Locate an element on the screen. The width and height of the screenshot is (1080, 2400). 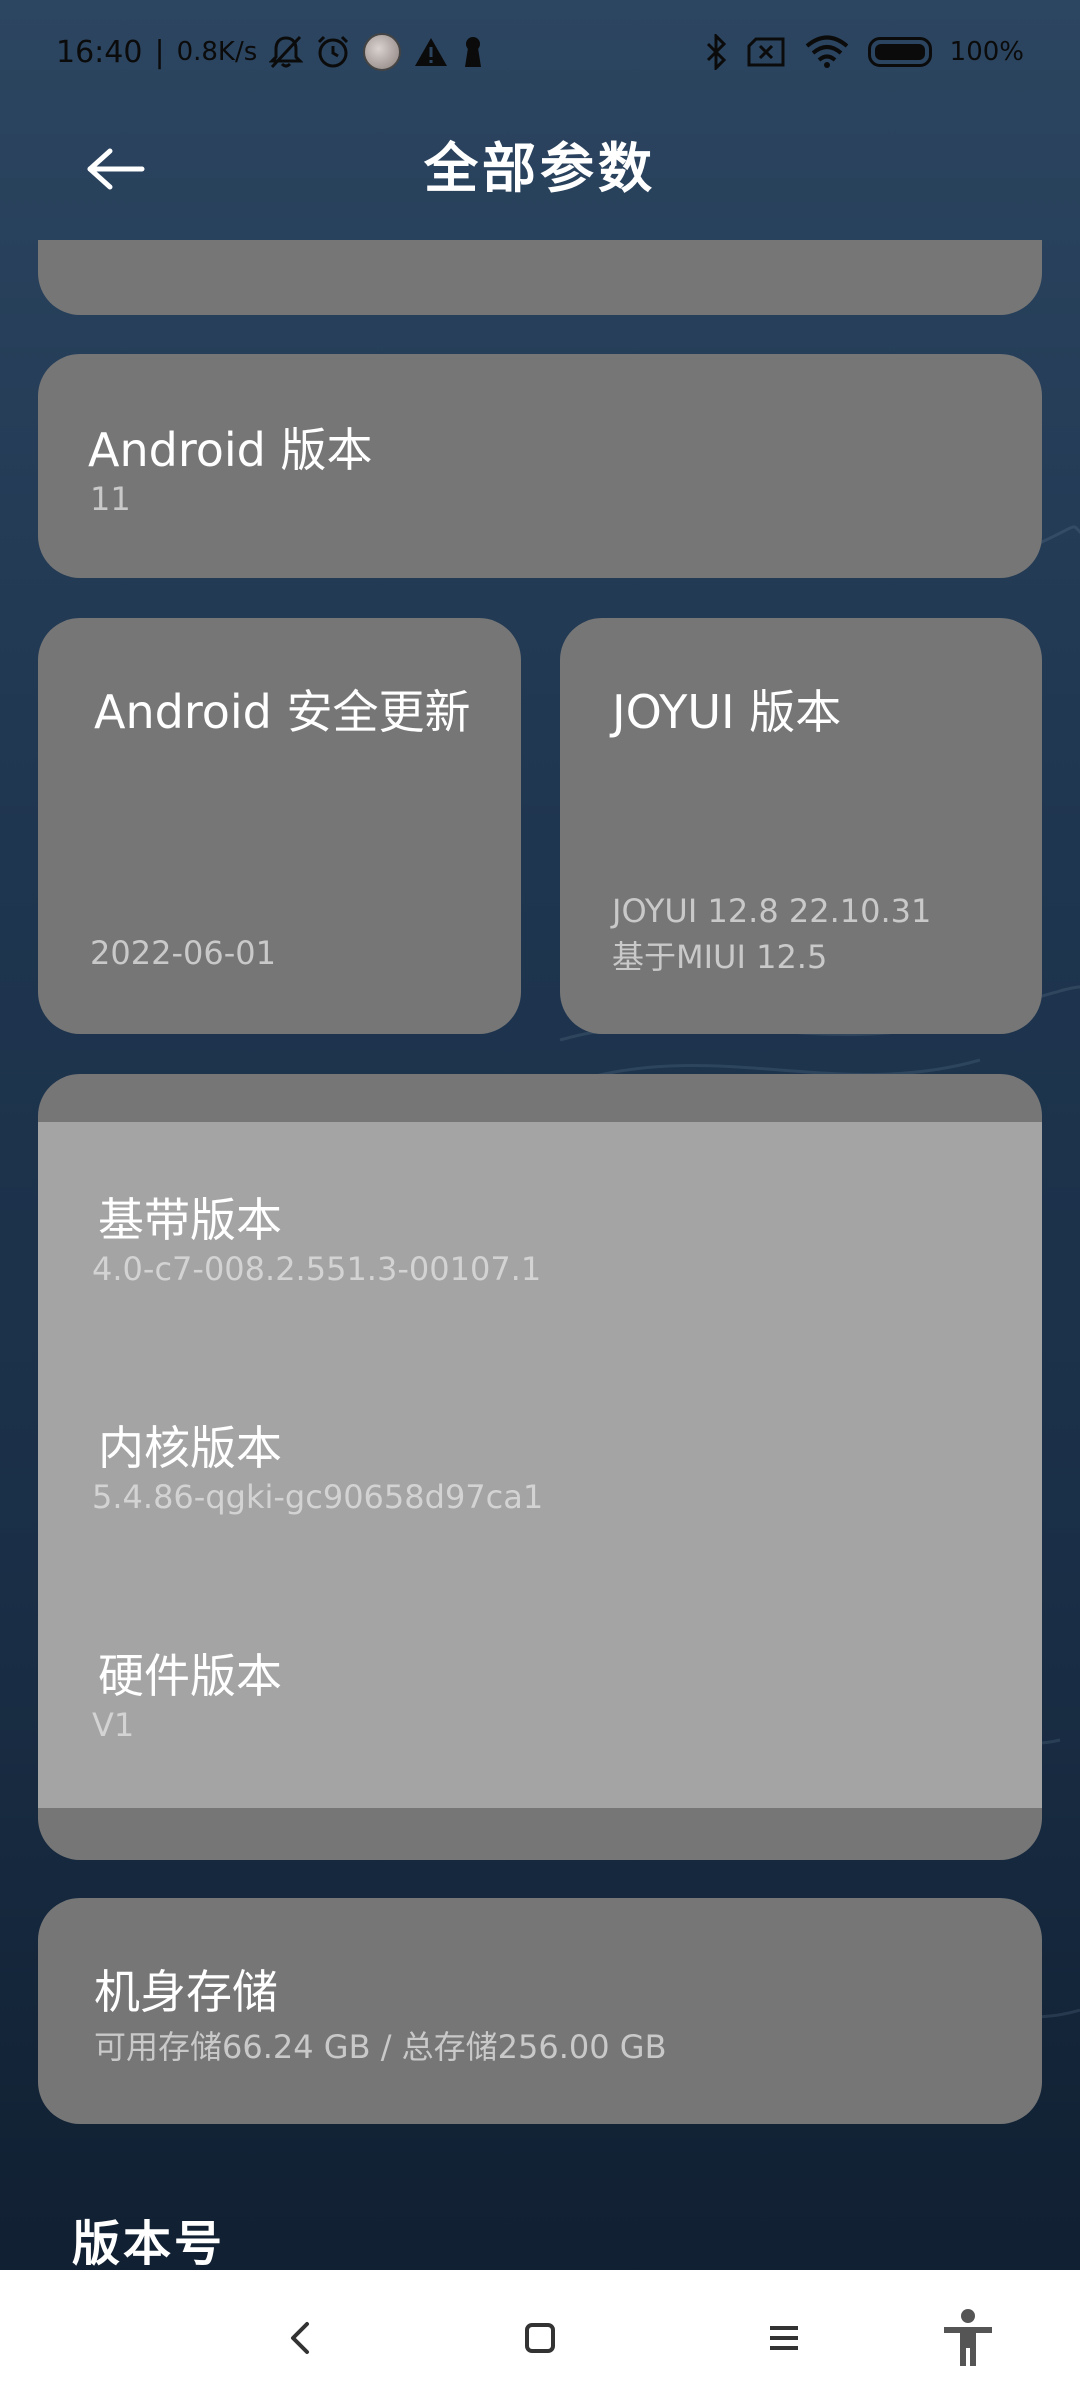
hardware-value: V1 is located at coordinates (113, 1725).